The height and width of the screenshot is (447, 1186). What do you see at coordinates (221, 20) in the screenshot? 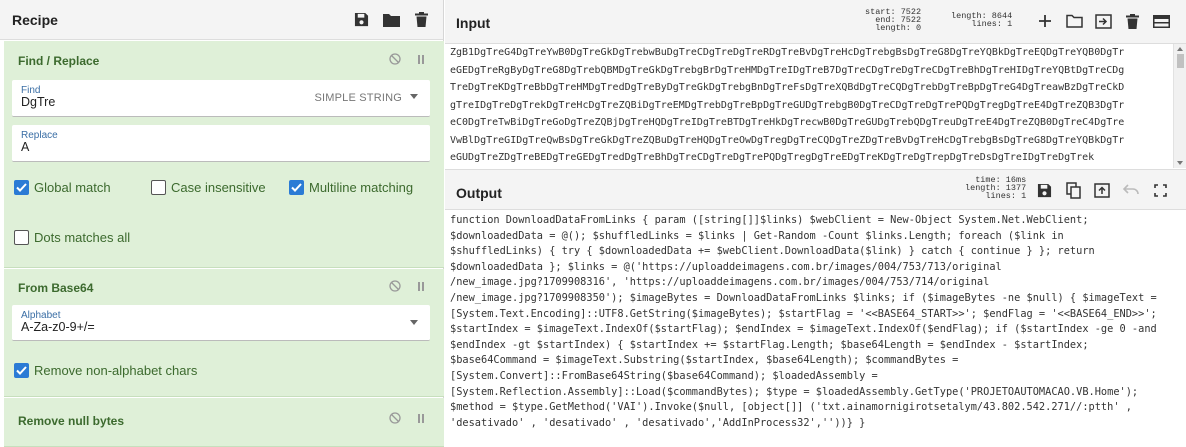
I see `recipe-header: Recipe` at bounding box center [221, 20].